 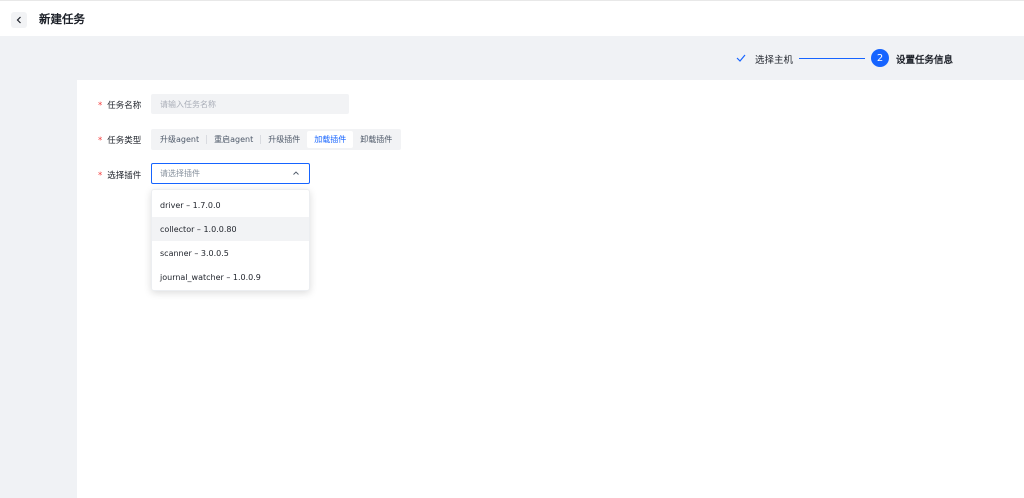 I want to click on chevron-left-icon, so click(x=18, y=20).